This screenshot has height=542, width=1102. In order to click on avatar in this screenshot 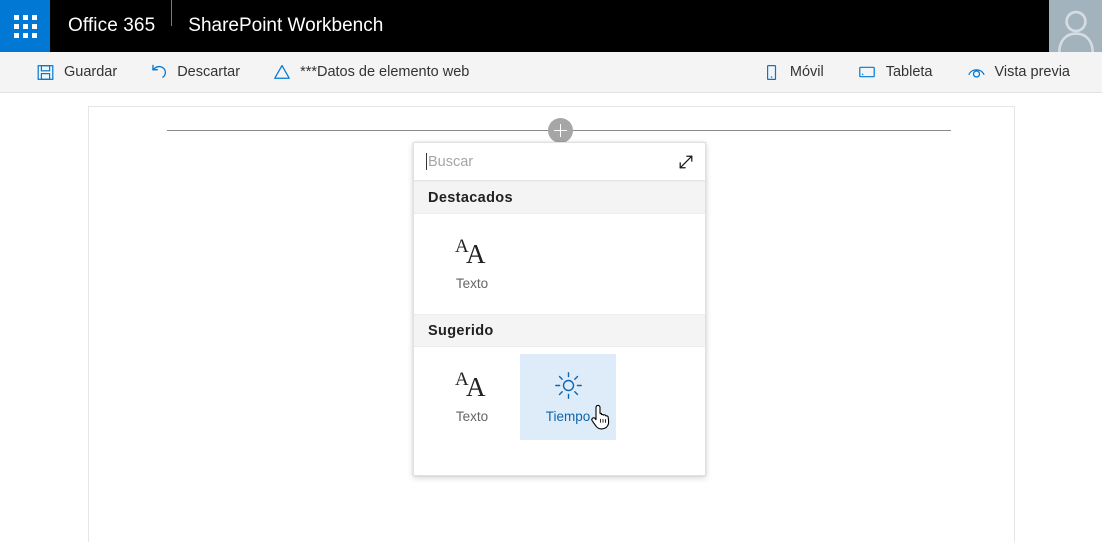, I will do `click(1075, 26)`.